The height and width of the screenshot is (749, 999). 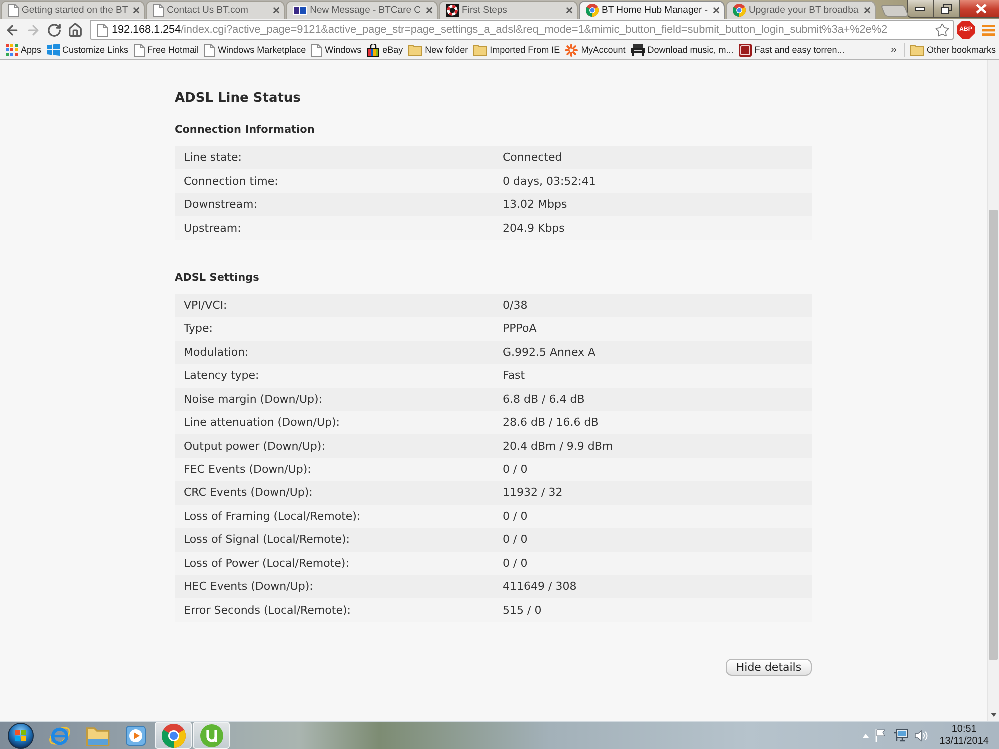 I want to click on bookmark-link: Windows, so click(x=336, y=50).